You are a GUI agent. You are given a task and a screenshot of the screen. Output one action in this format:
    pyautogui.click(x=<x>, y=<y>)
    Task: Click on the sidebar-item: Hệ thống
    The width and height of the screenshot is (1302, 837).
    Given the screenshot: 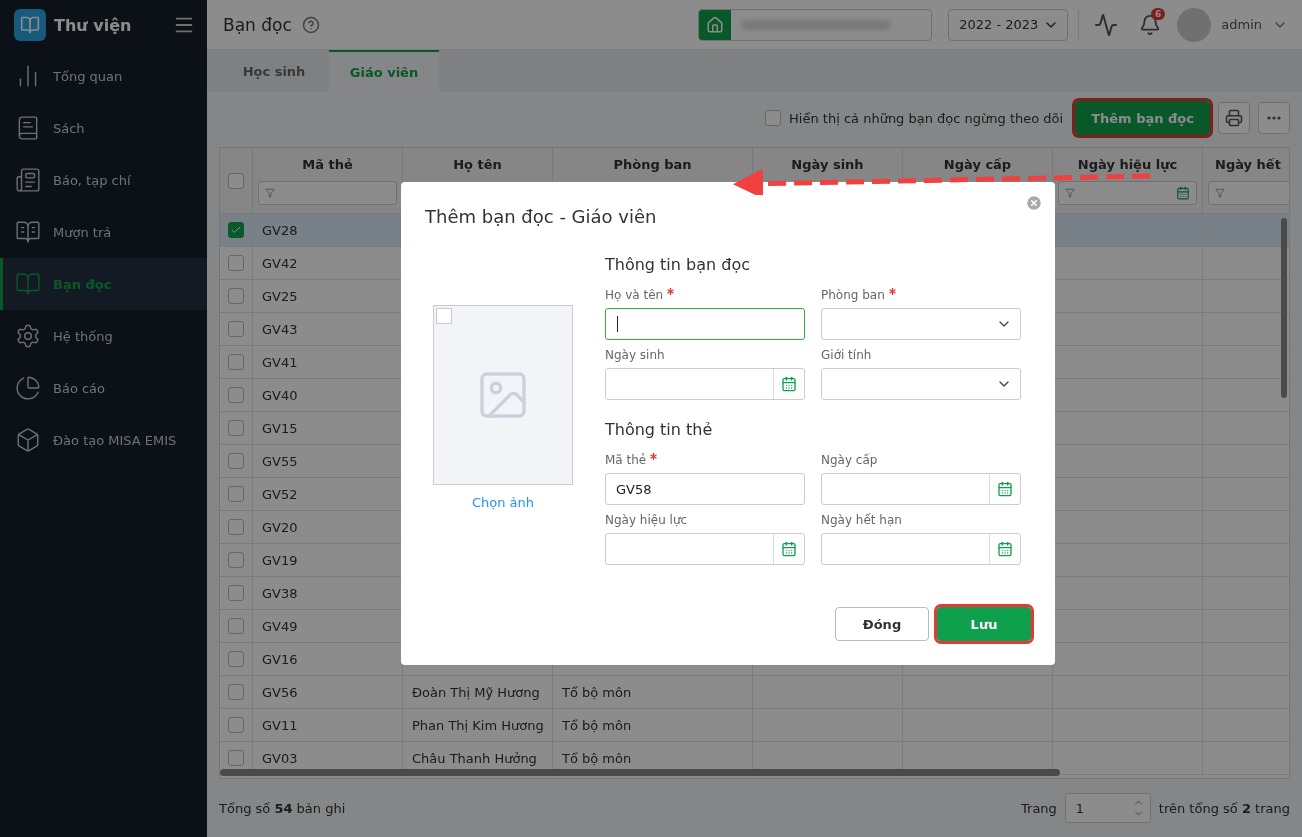 What is the action you would take?
    pyautogui.click(x=103, y=336)
    